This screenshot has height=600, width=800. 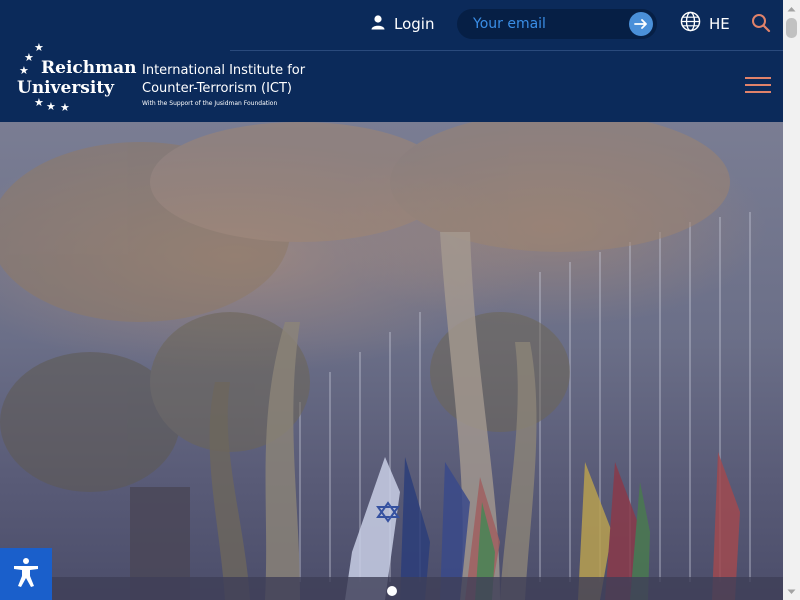 I want to click on search-button, so click(x=761, y=23).